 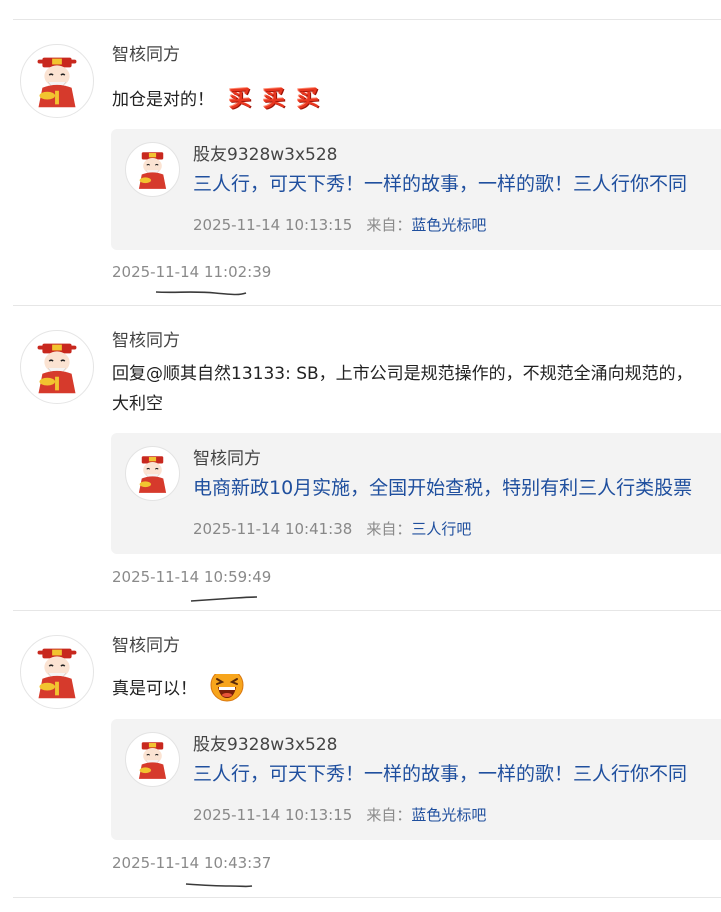 I want to click on comment-line: 加仓是对的！ 买买买, so click(x=416, y=100).